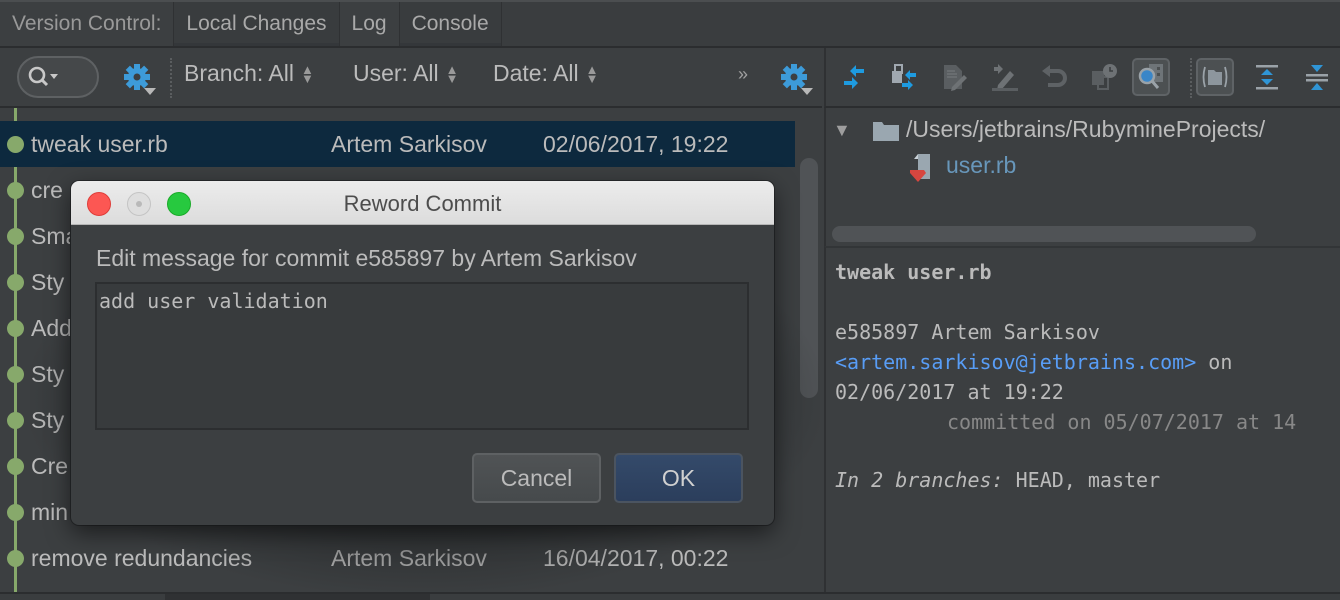 This screenshot has height=600, width=1340. I want to click on revert-icon, so click(1054, 77).